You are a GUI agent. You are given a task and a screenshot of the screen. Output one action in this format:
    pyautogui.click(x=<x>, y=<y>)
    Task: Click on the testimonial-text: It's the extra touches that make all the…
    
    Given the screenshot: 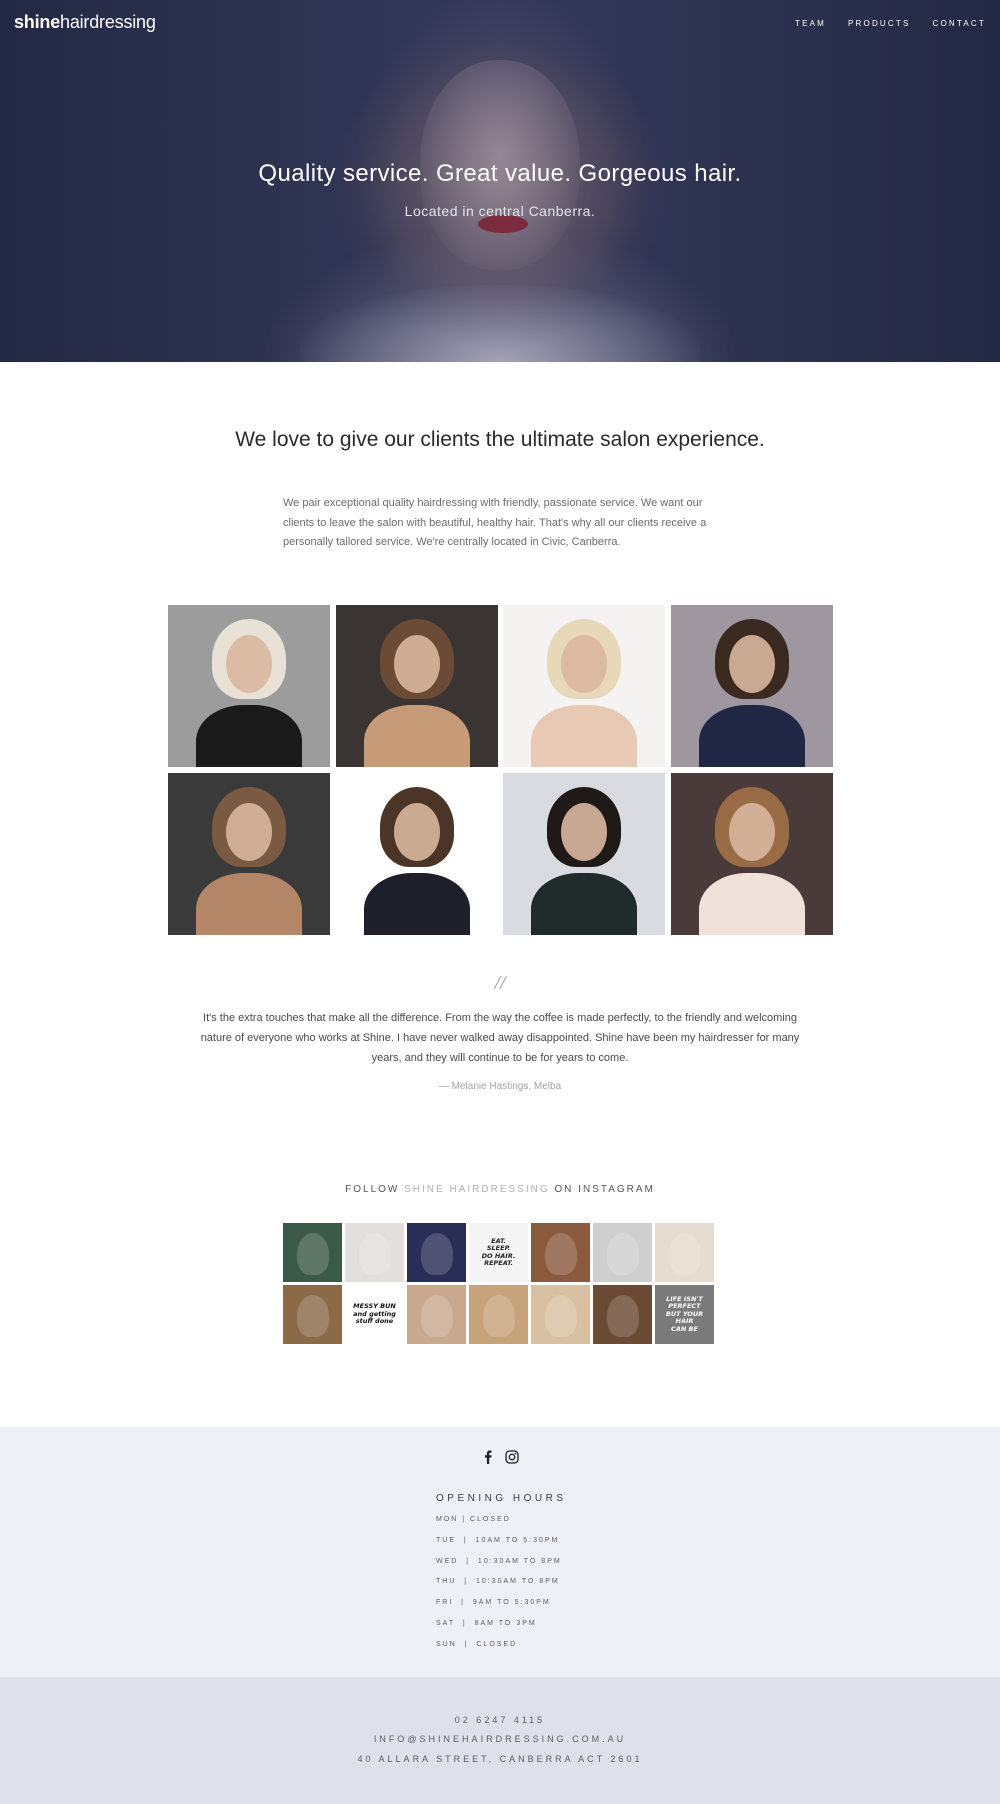 What is the action you would take?
    pyautogui.click(x=500, y=1038)
    